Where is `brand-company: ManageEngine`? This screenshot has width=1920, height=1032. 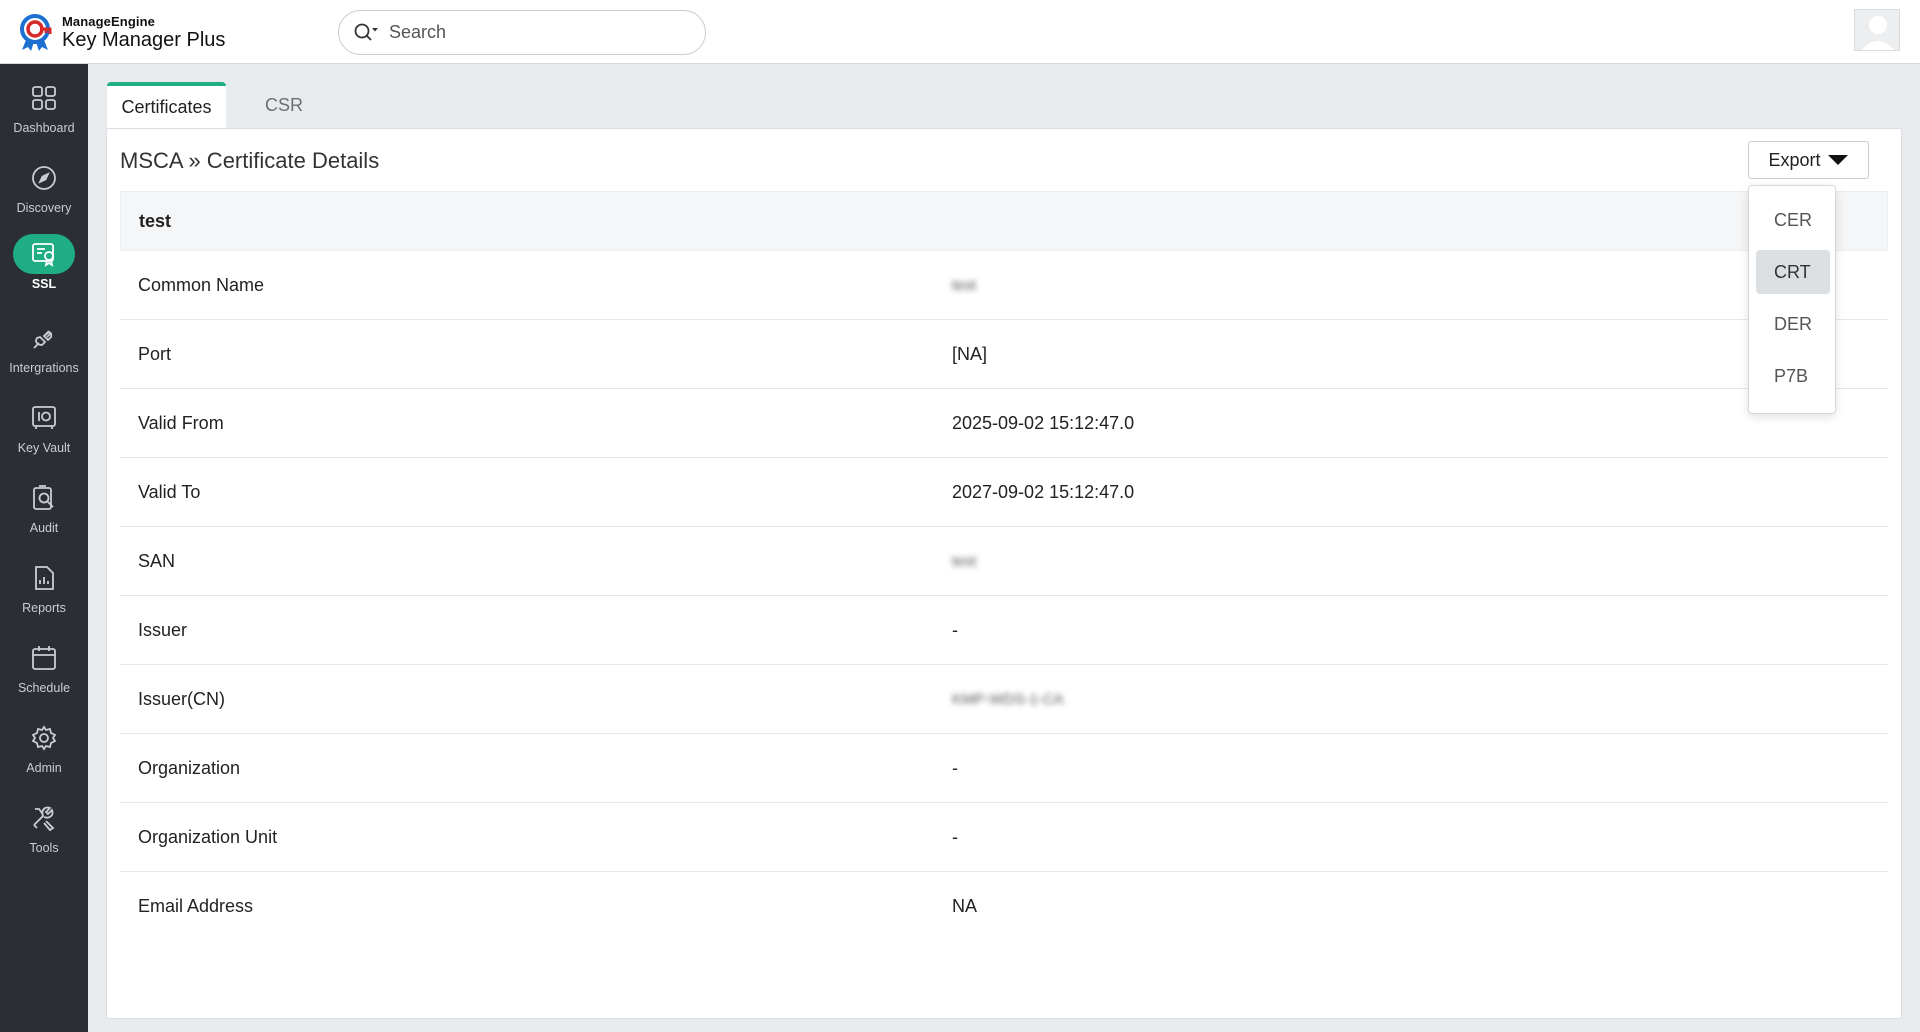
brand-company: ManageEngine is located at coordinates (108, 21).